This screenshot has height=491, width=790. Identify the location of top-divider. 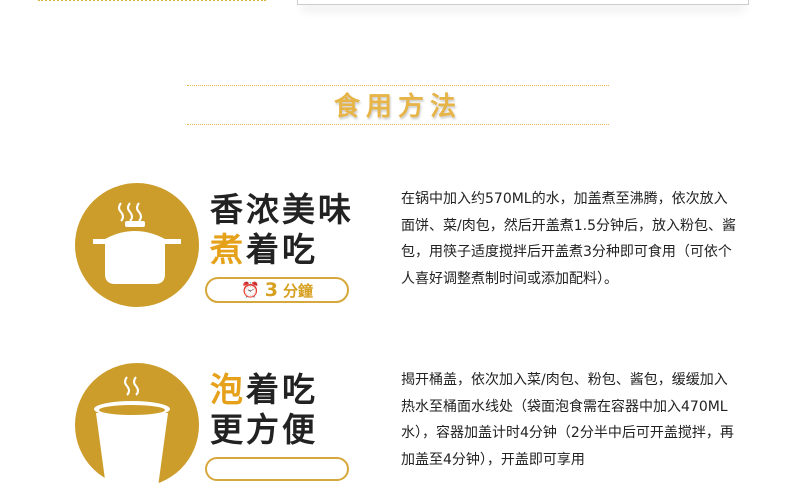
(152, 0).